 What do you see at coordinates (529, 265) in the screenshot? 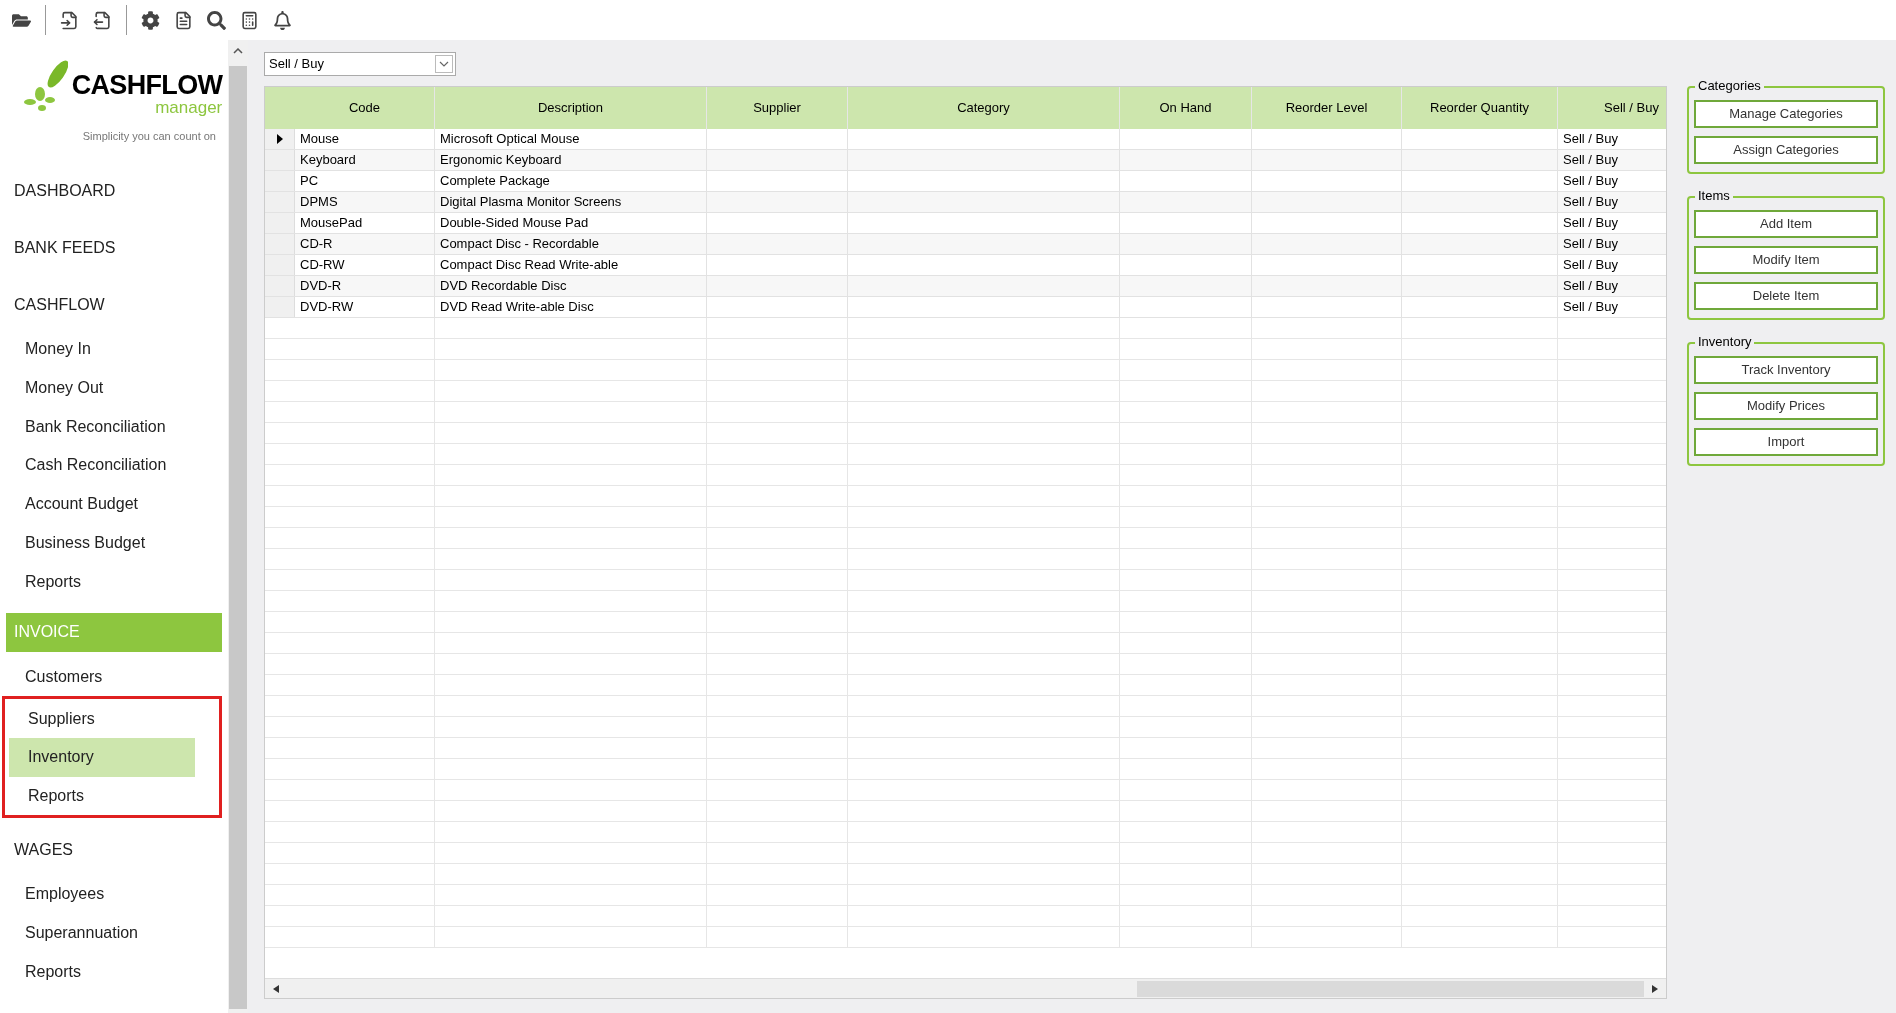
I see `table-cell-text: Compact Disc Read Write-able` at bounding box center [529, 265].